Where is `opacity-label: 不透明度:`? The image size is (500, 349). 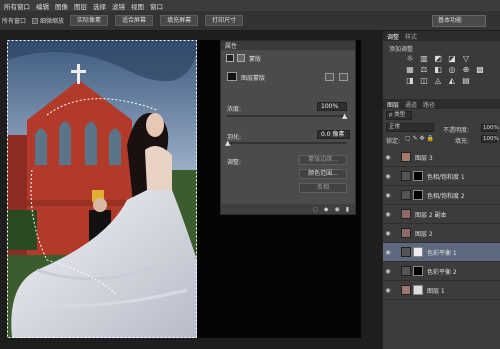 opacity-label: 不透明度: is located at coordinates (456, 130).